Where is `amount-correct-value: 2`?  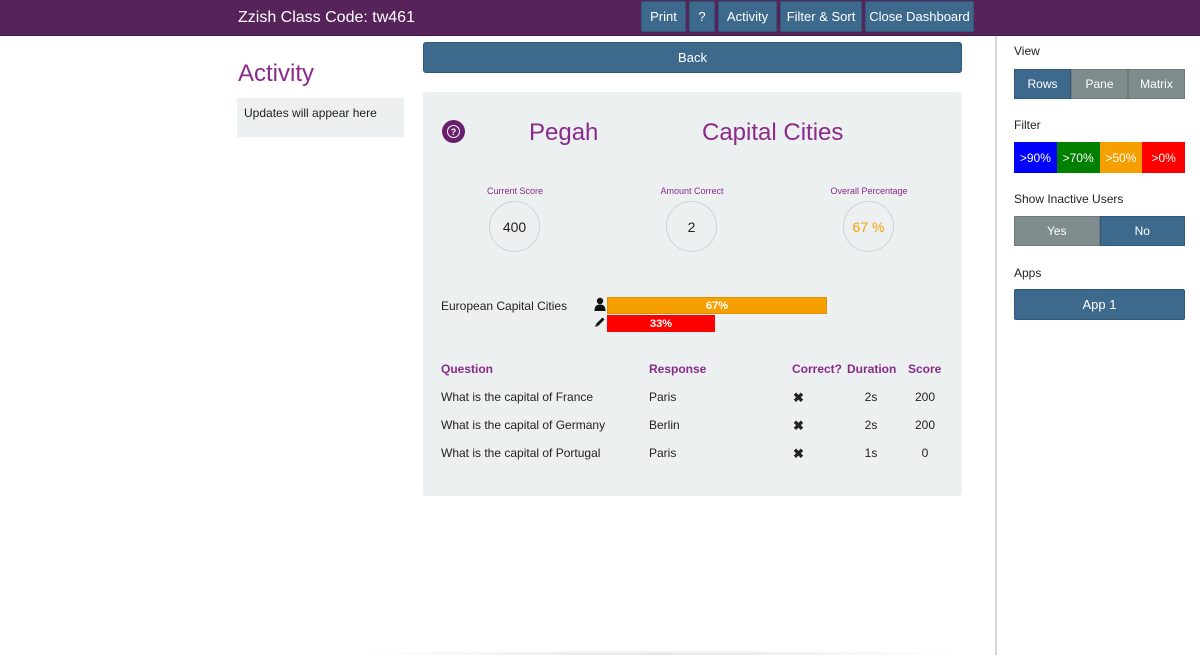 amount-correct-value: 2 is located at coordinates (691, 226).